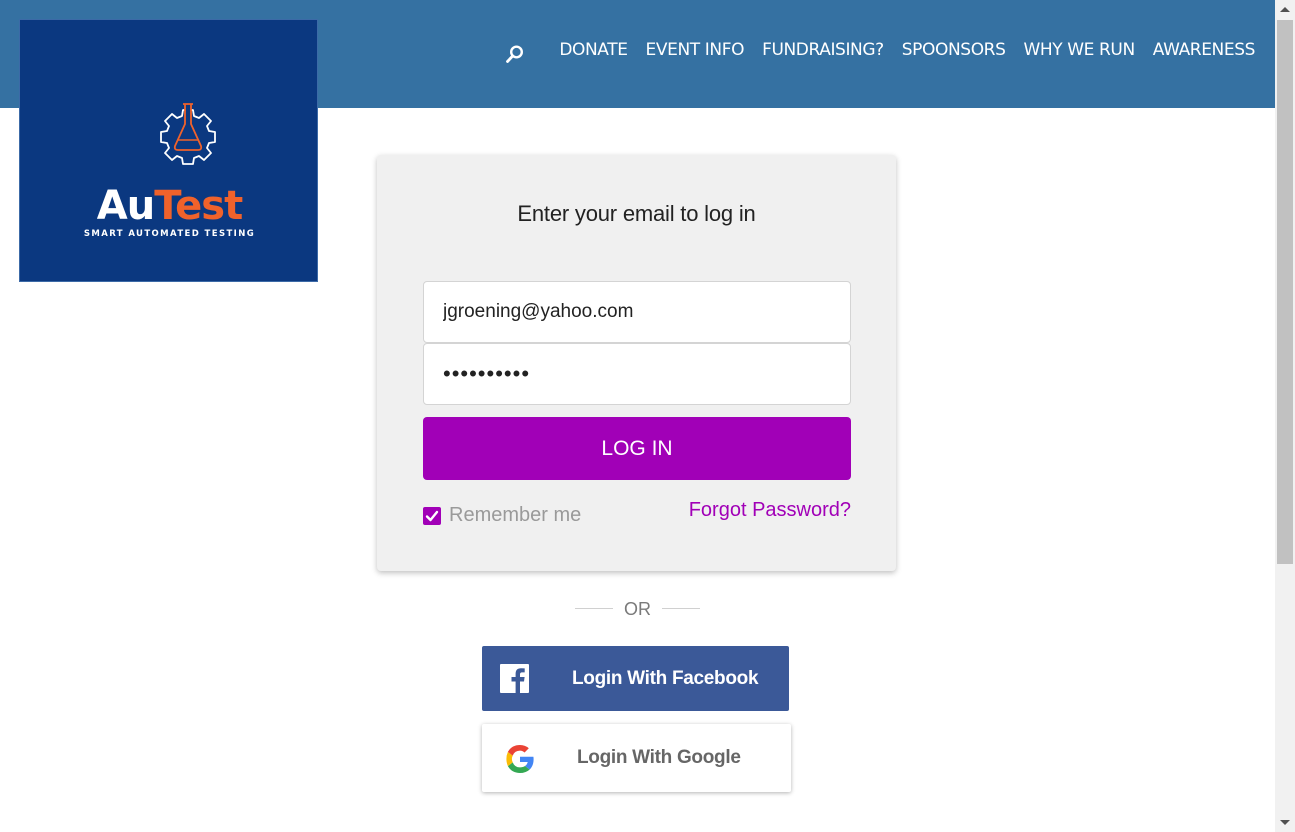  I want to click on gear-flask-icon, so click(188, 134).